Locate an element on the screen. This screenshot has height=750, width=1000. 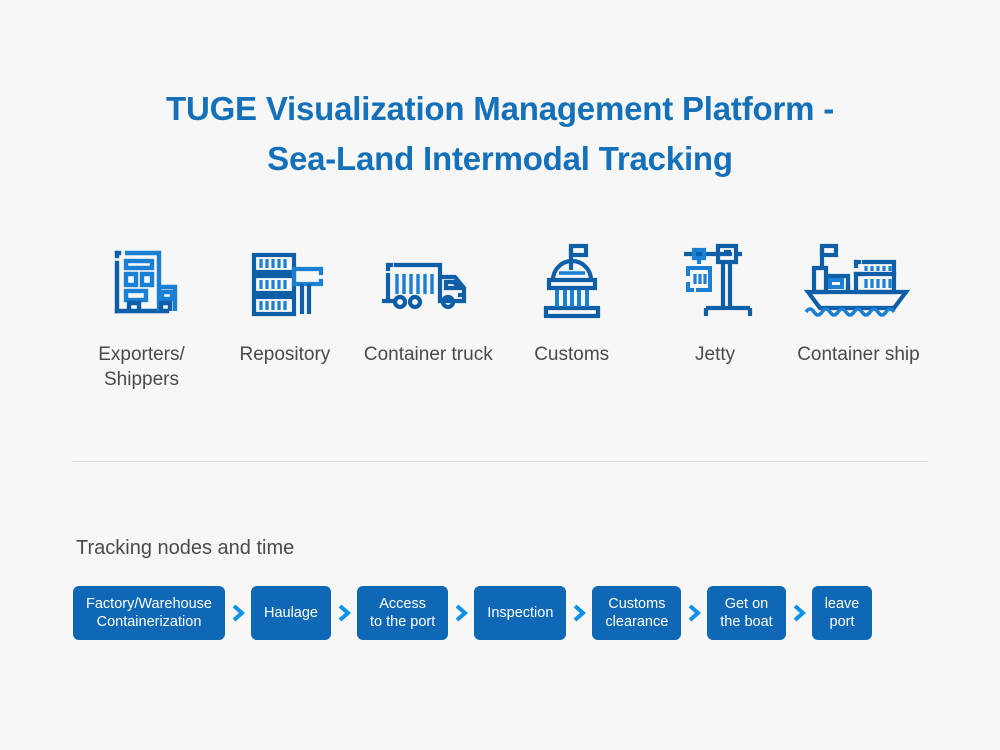
stage-label: Container truck is located at coordinates (428, 354).